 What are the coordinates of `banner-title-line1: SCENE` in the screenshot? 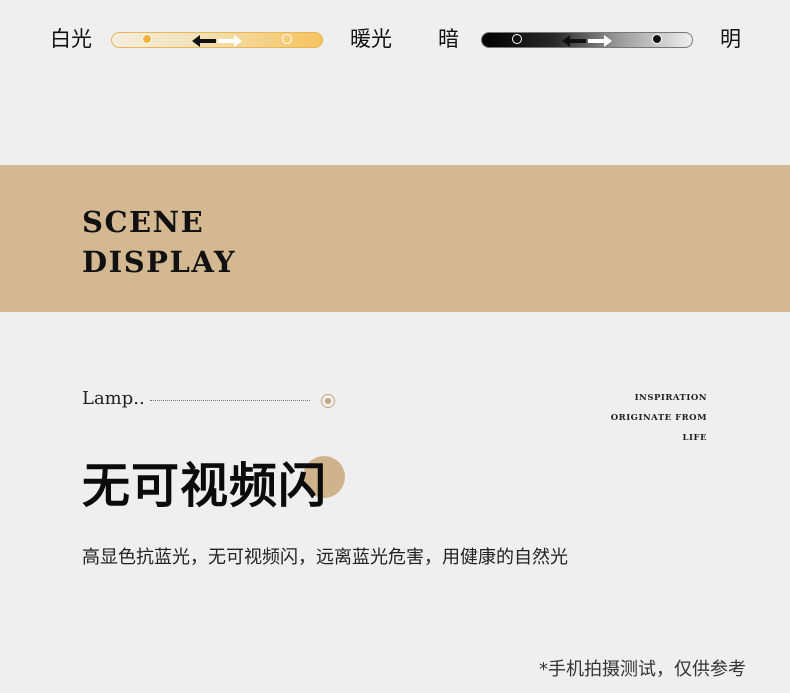 It's located at (143, 222).